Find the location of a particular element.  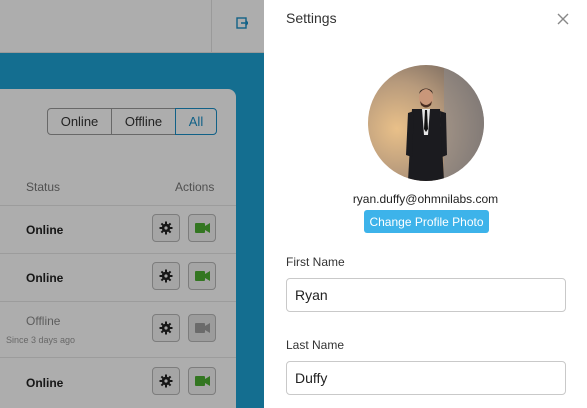

last-name-label: Last Name is located at coordinates (315, 345).